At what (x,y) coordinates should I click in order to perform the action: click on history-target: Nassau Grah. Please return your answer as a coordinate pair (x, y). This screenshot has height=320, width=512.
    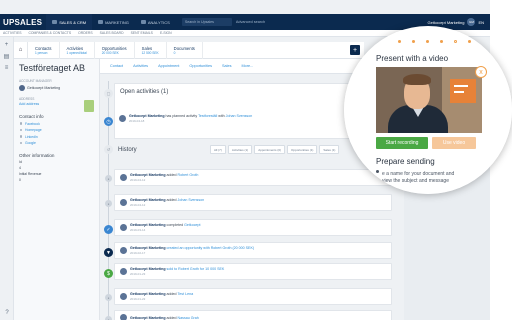
    Looking at the image, I should click on (188, 318).